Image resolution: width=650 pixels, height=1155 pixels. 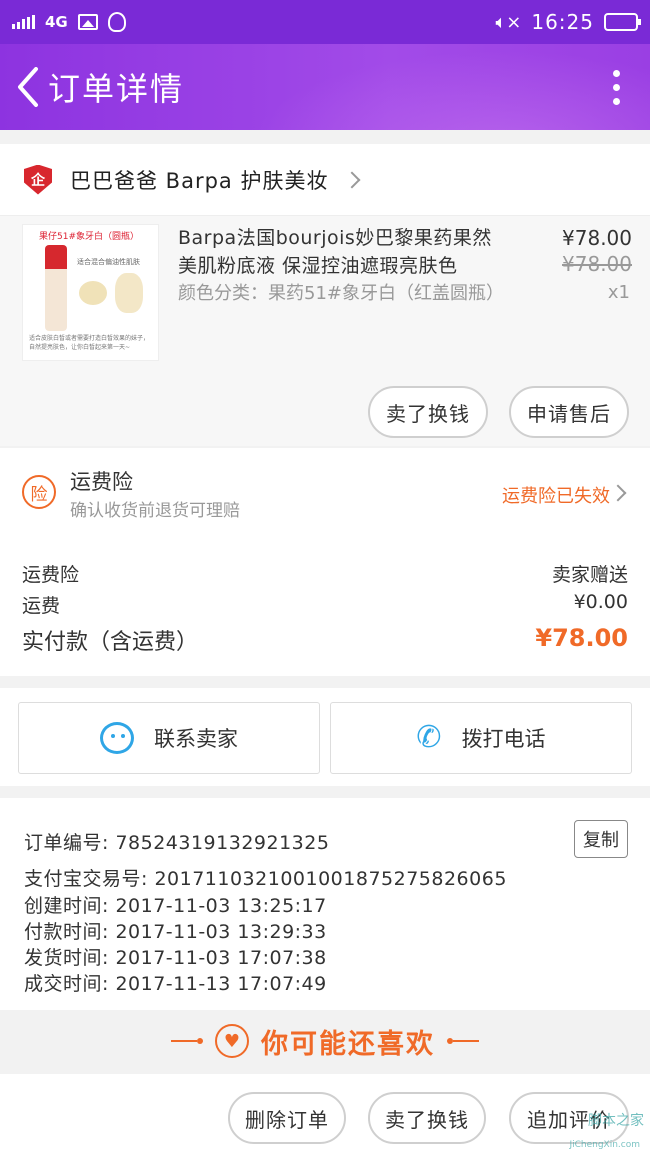 What do you see at coordinates (232, 1041) in the screenshot?
I see `heart-icon: ♥` at bounding box center [232, 1041].